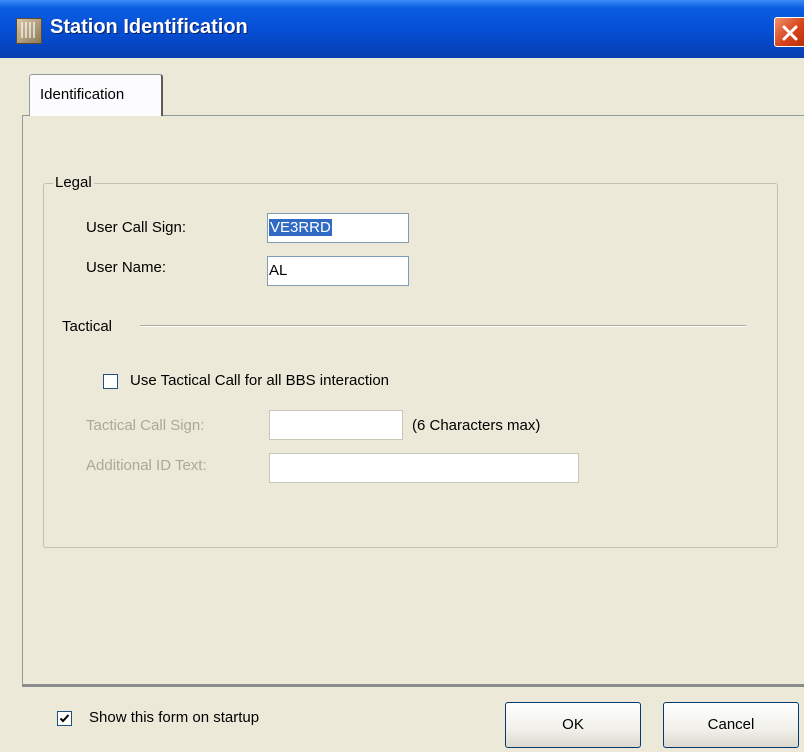 The image size is (804, 752). Describe the element at coordinates (424, 468) in the screenshot. I see `additional-id-input` at that location.